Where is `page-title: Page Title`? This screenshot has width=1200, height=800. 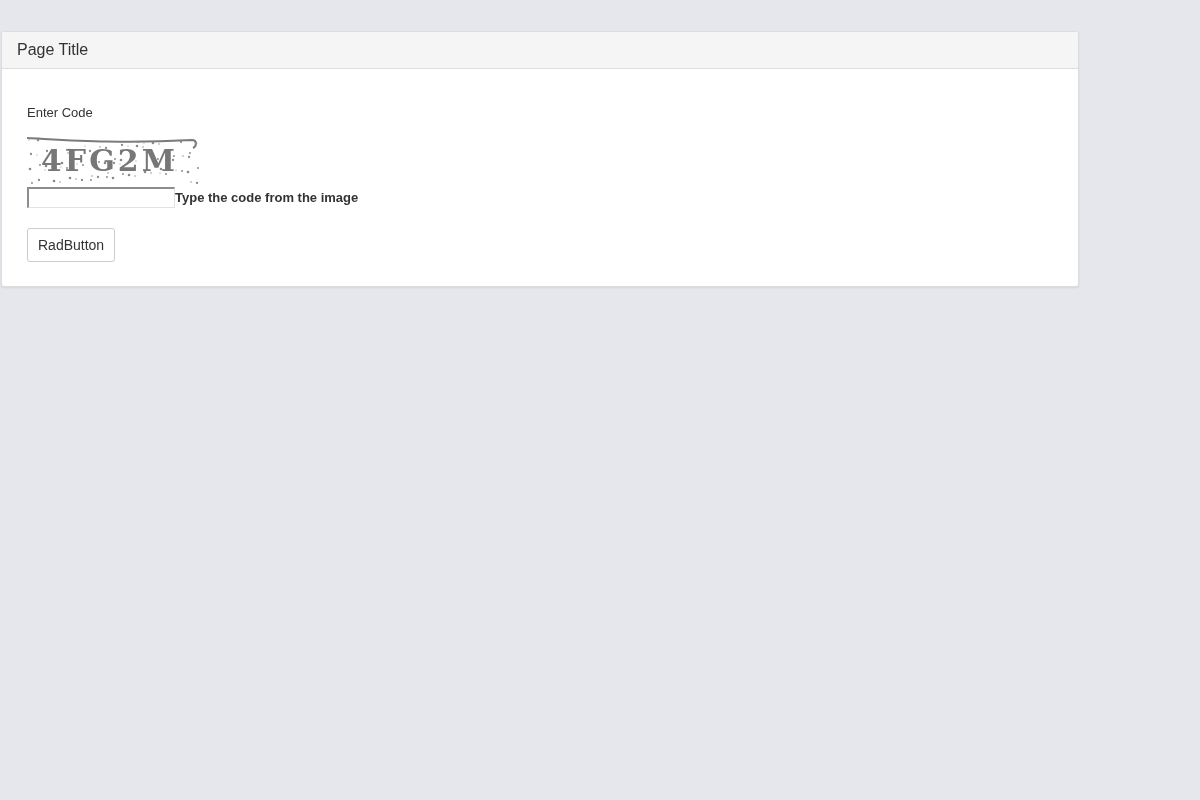
page-title: Page Title is located at coordinates (53, 50).